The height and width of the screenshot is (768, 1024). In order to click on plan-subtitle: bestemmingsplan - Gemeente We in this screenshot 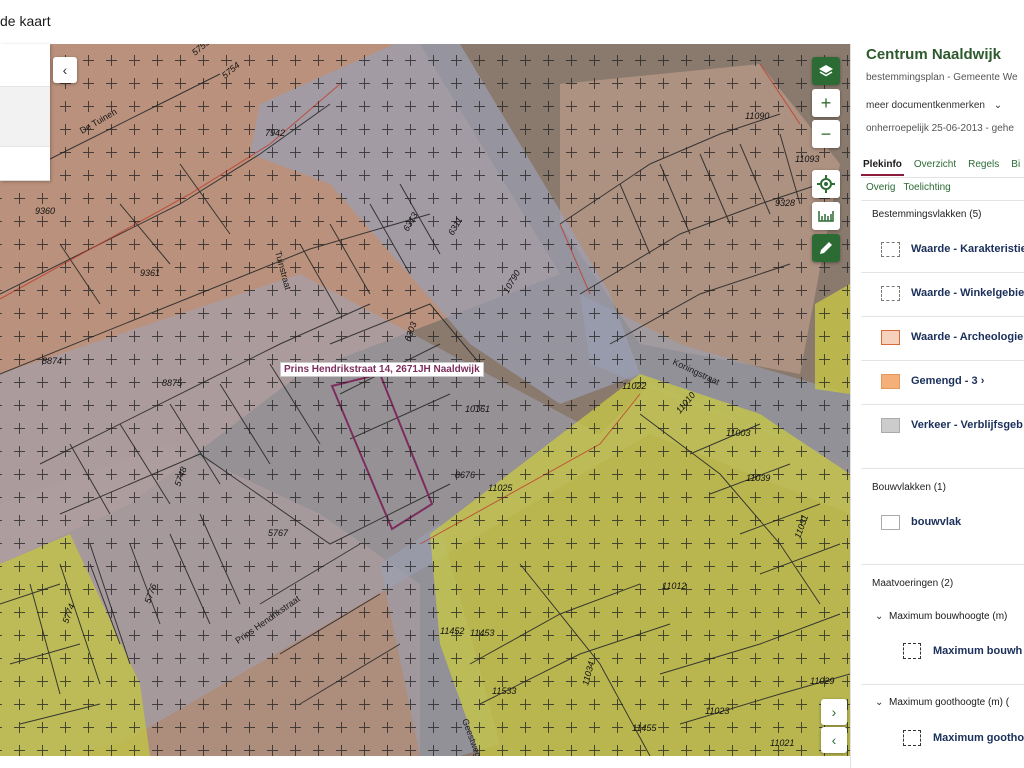, I will do `click(942, 77)`.